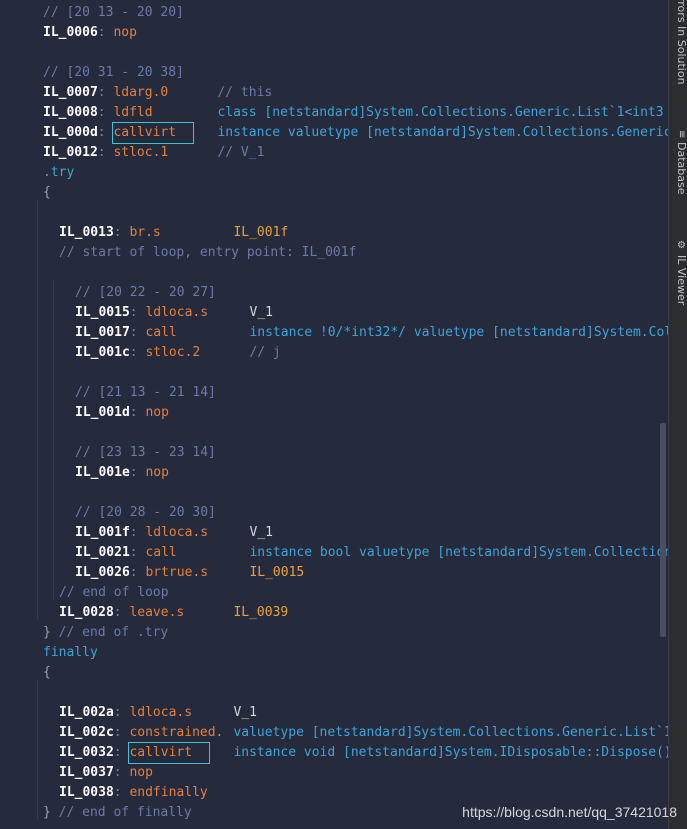 The image size is (687, 829). I want to click on code-line: IL_002a: ldloca.s V_1, so click(158, 713).